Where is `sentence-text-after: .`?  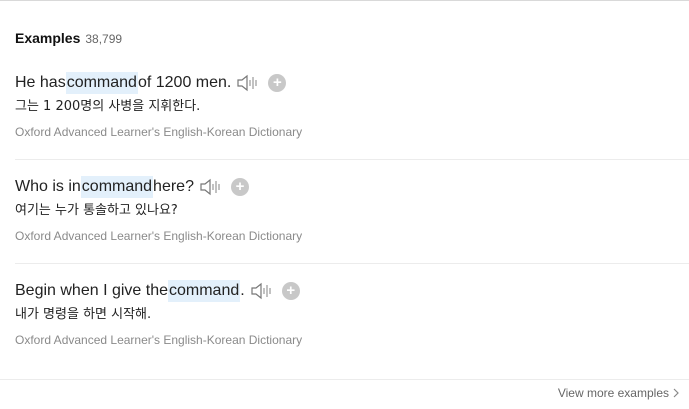
sentence-text-after: . is located at coordinates (242, 290).